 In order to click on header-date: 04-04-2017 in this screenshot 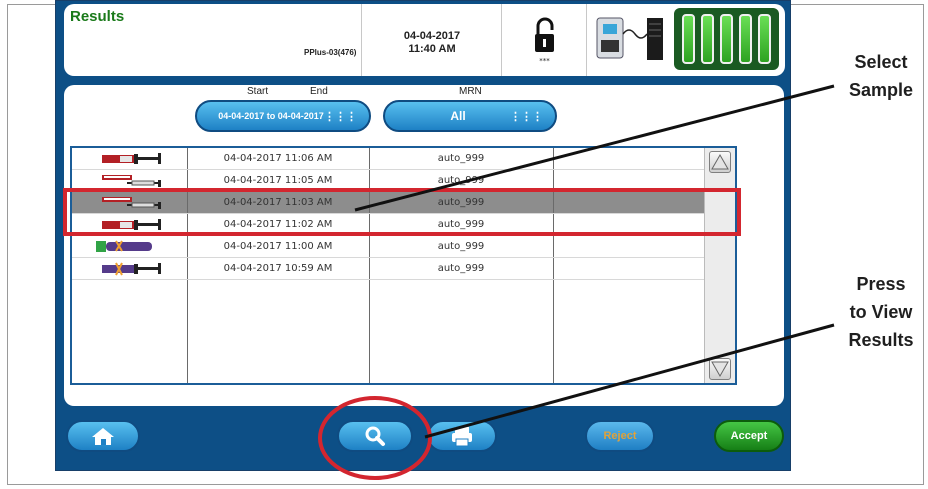, I will do `click(432, 36)`.